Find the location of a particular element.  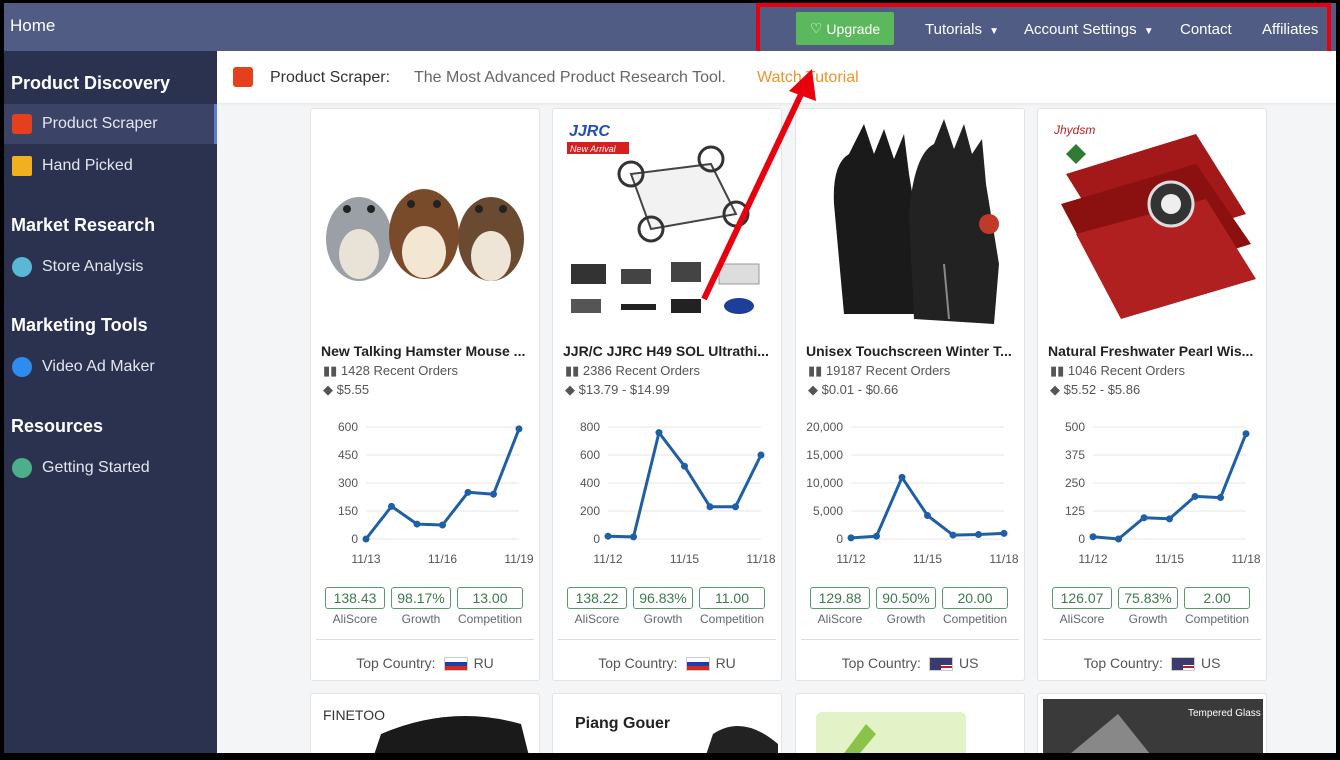

annotation-arrow is located at coordinates (758, 185).